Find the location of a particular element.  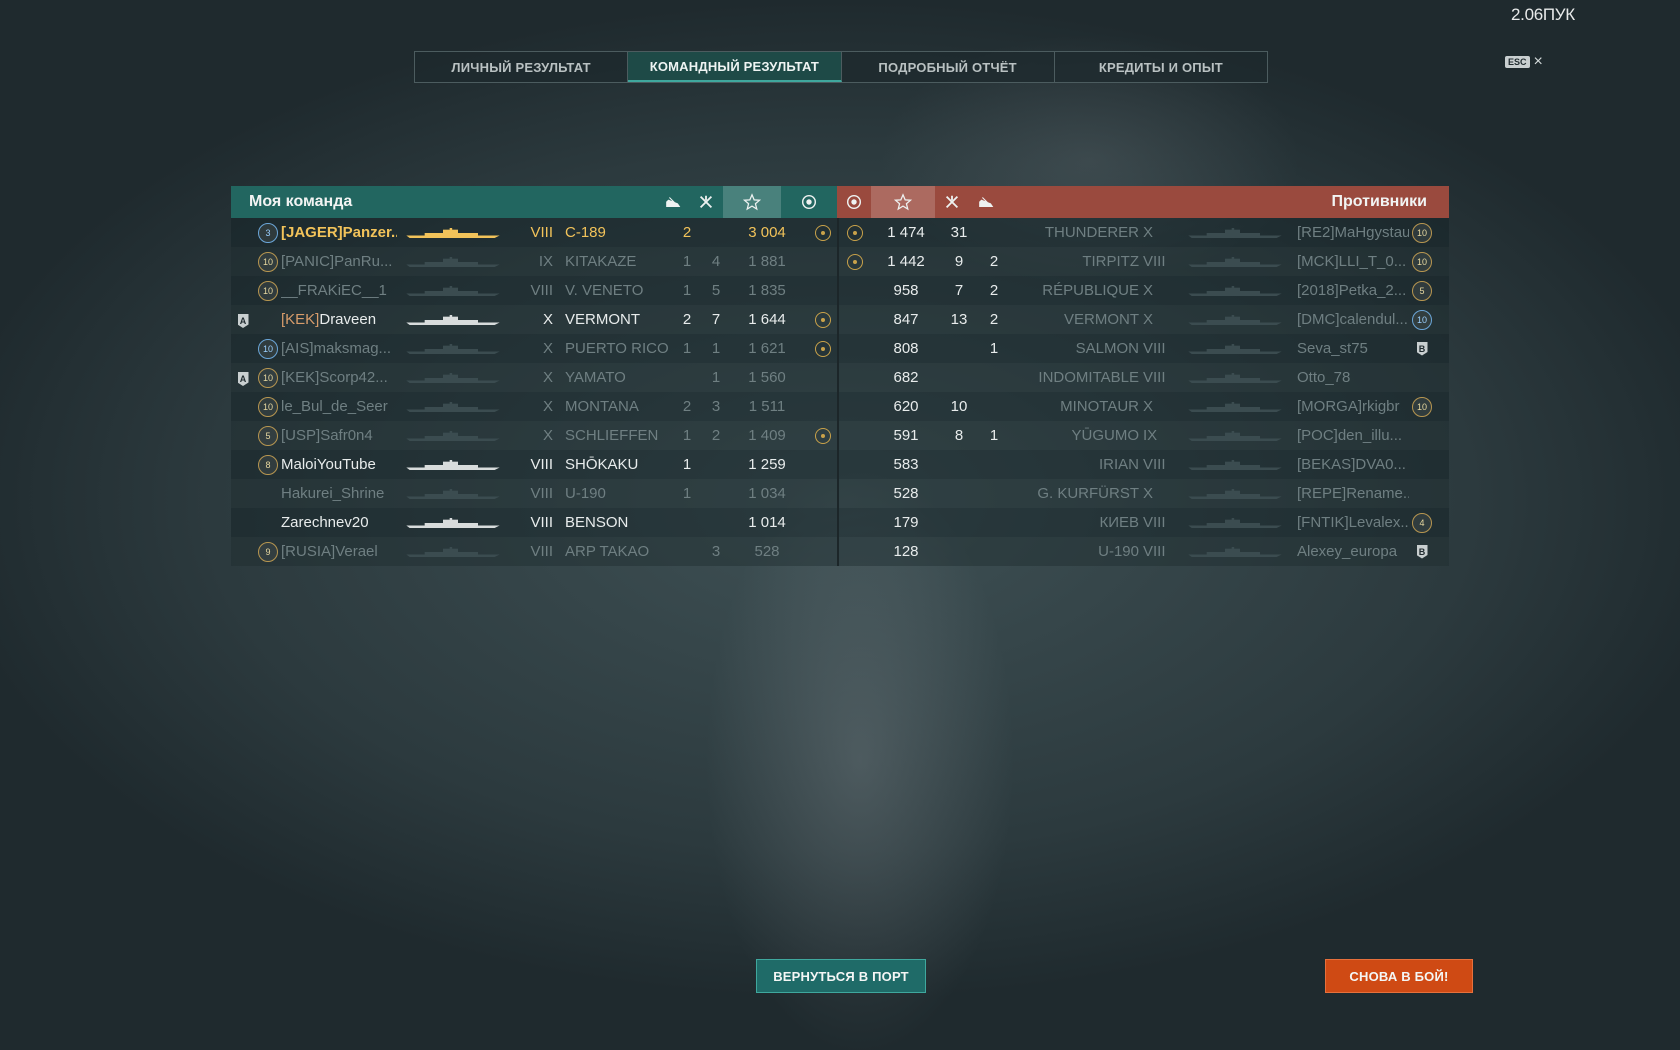

player-row: 10 [AIS] maksmag... X PUERTO RICO 1 1 1 621 is located at coordinates (534, 348).